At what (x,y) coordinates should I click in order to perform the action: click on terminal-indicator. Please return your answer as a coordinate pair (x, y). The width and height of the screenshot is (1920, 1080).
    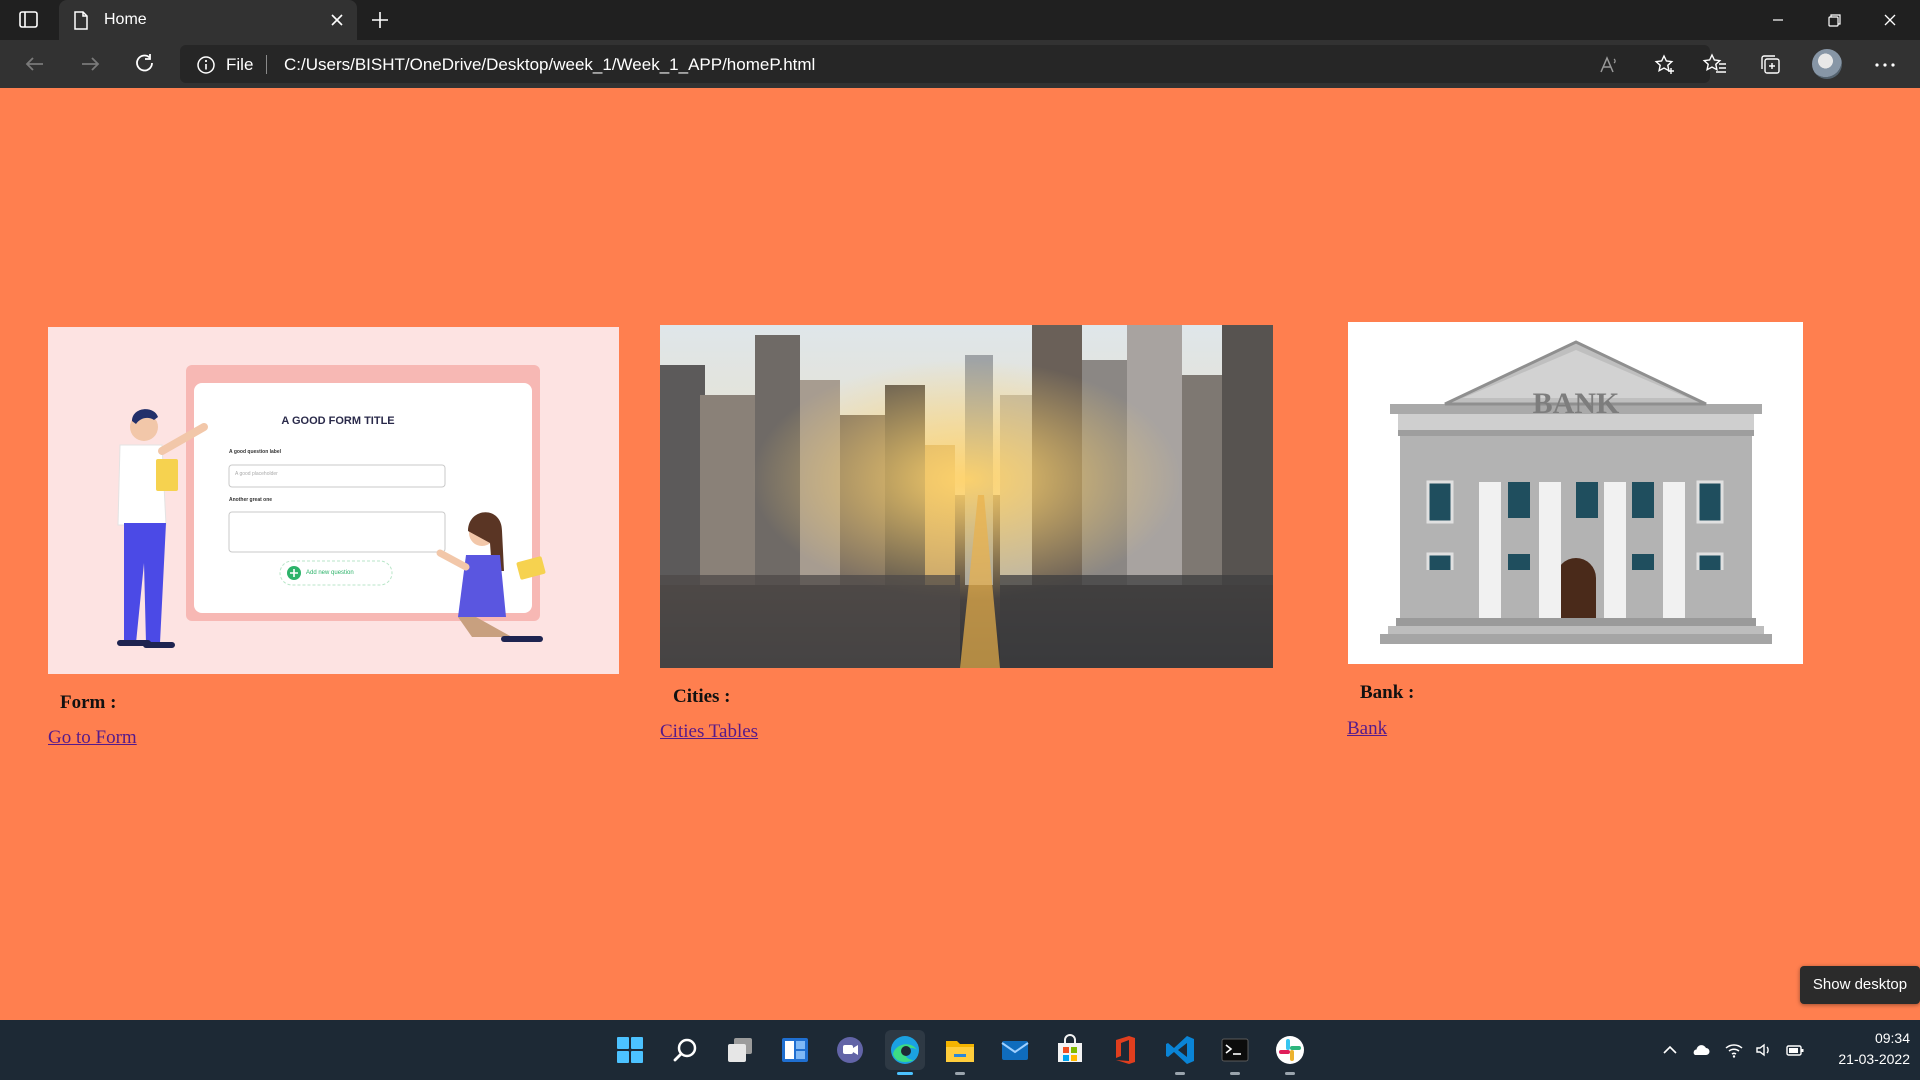
    Looking at the image, I should click on (1235, 1073).